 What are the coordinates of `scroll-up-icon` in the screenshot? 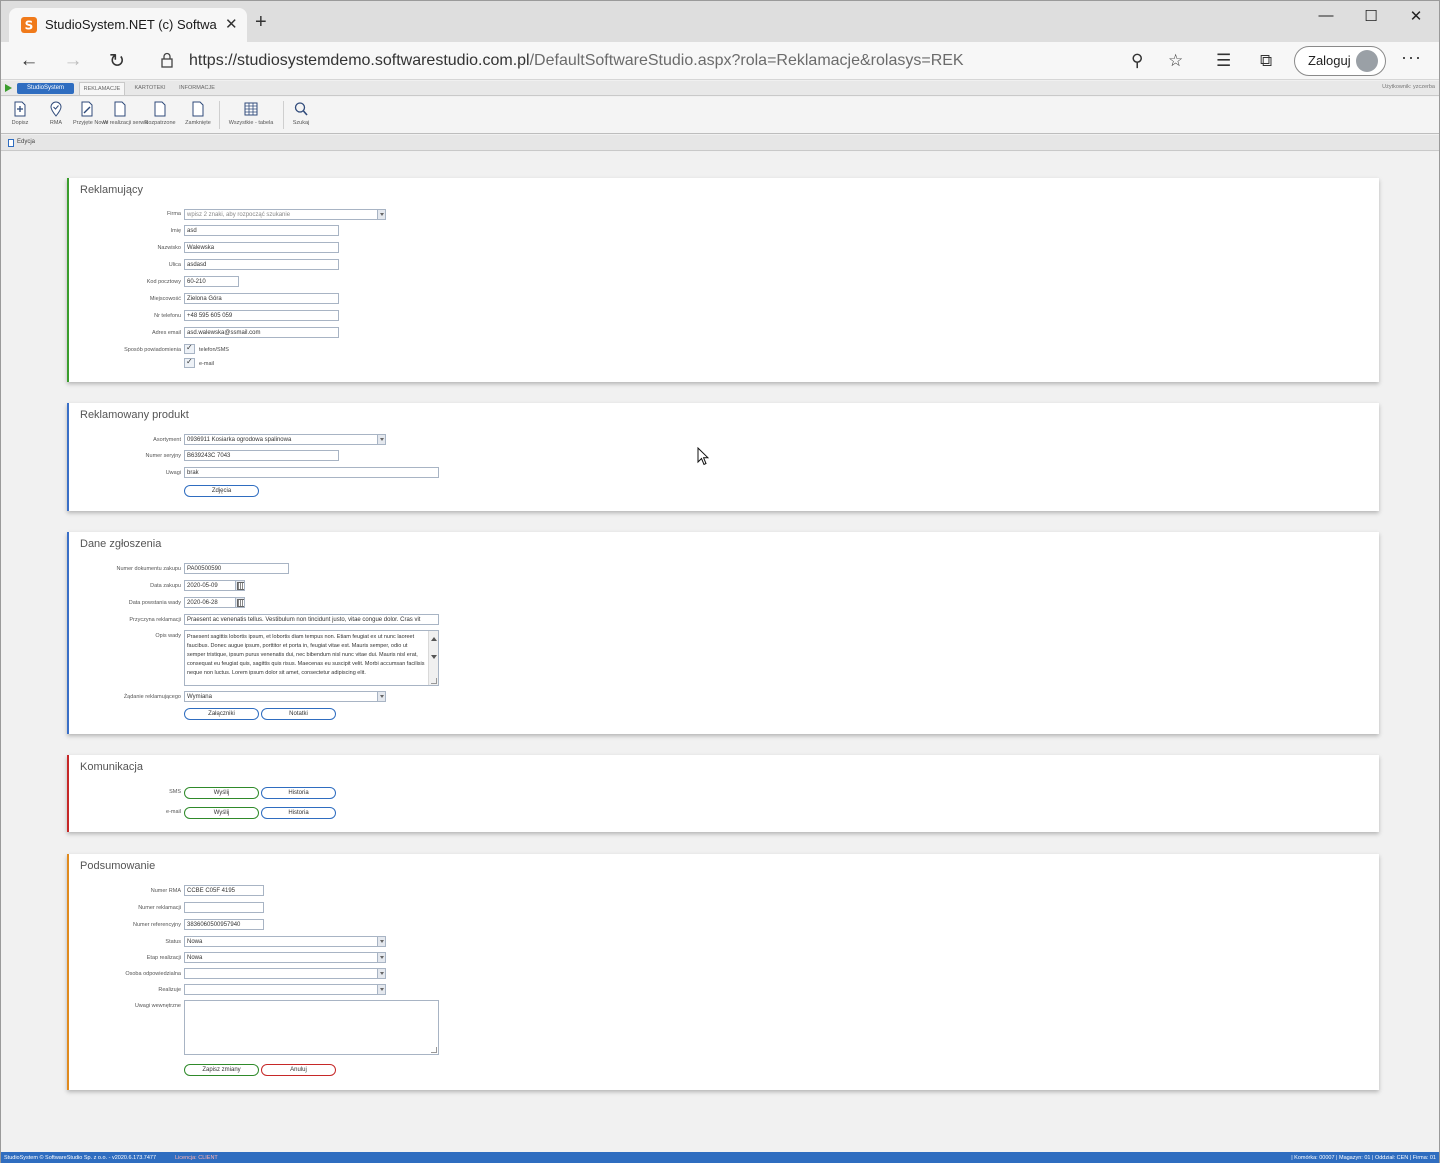 It's located at (434, 639).